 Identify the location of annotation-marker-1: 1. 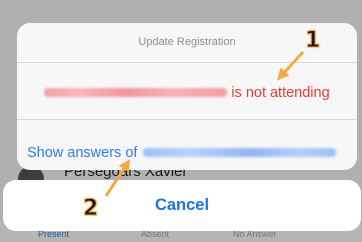
(312, 41).